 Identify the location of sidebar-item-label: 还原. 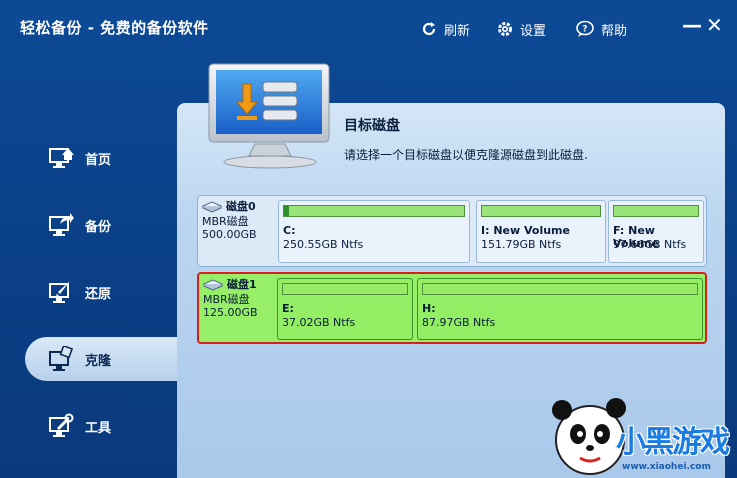
(98, 294).